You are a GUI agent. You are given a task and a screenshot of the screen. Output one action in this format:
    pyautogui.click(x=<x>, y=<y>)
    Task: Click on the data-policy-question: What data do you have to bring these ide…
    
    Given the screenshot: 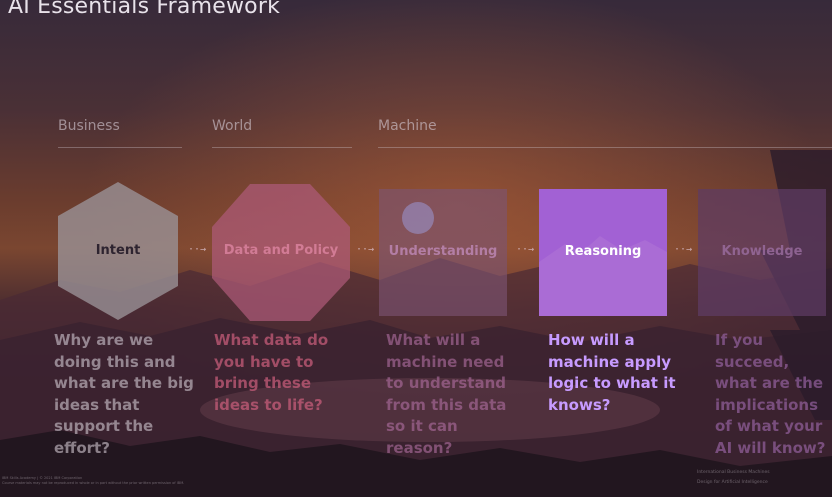 What is the action you would take?
    pyautogui.click(x=271, y=372)
    